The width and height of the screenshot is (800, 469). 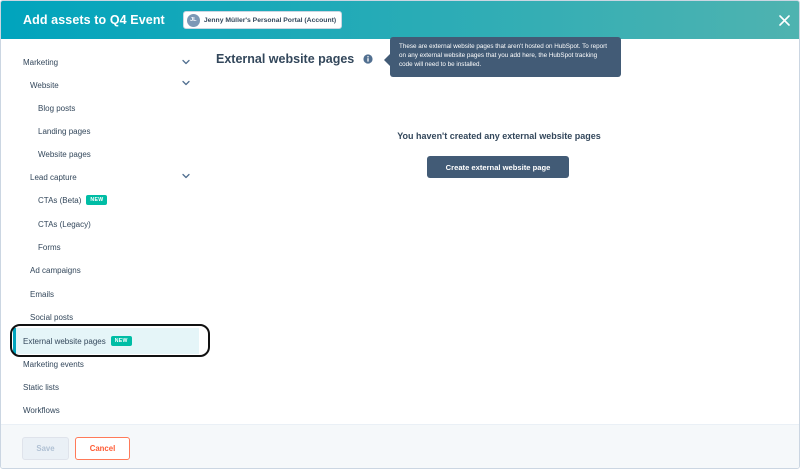 I want to click on sidebar-item-website-pages: Website pages, so click(x=64, y=154).